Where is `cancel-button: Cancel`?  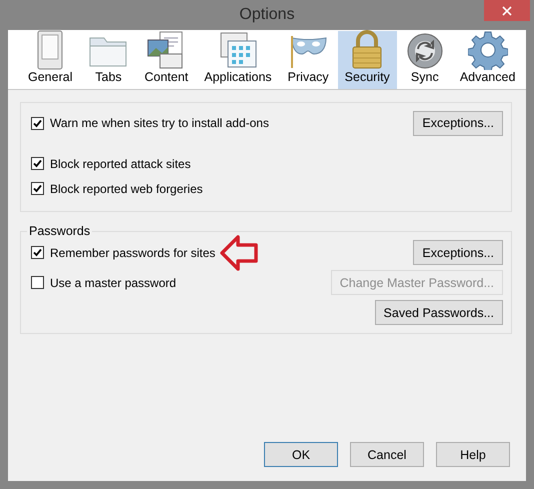
cancel-button: Cancel is located at coordinates (387, 454).